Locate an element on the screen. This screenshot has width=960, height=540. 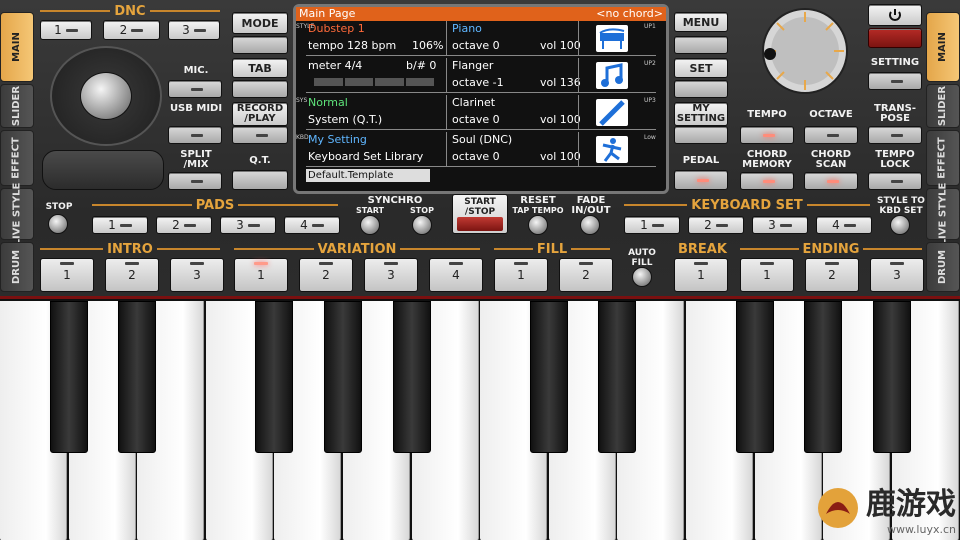
joystick-pad is located at coordinates (106, 96).